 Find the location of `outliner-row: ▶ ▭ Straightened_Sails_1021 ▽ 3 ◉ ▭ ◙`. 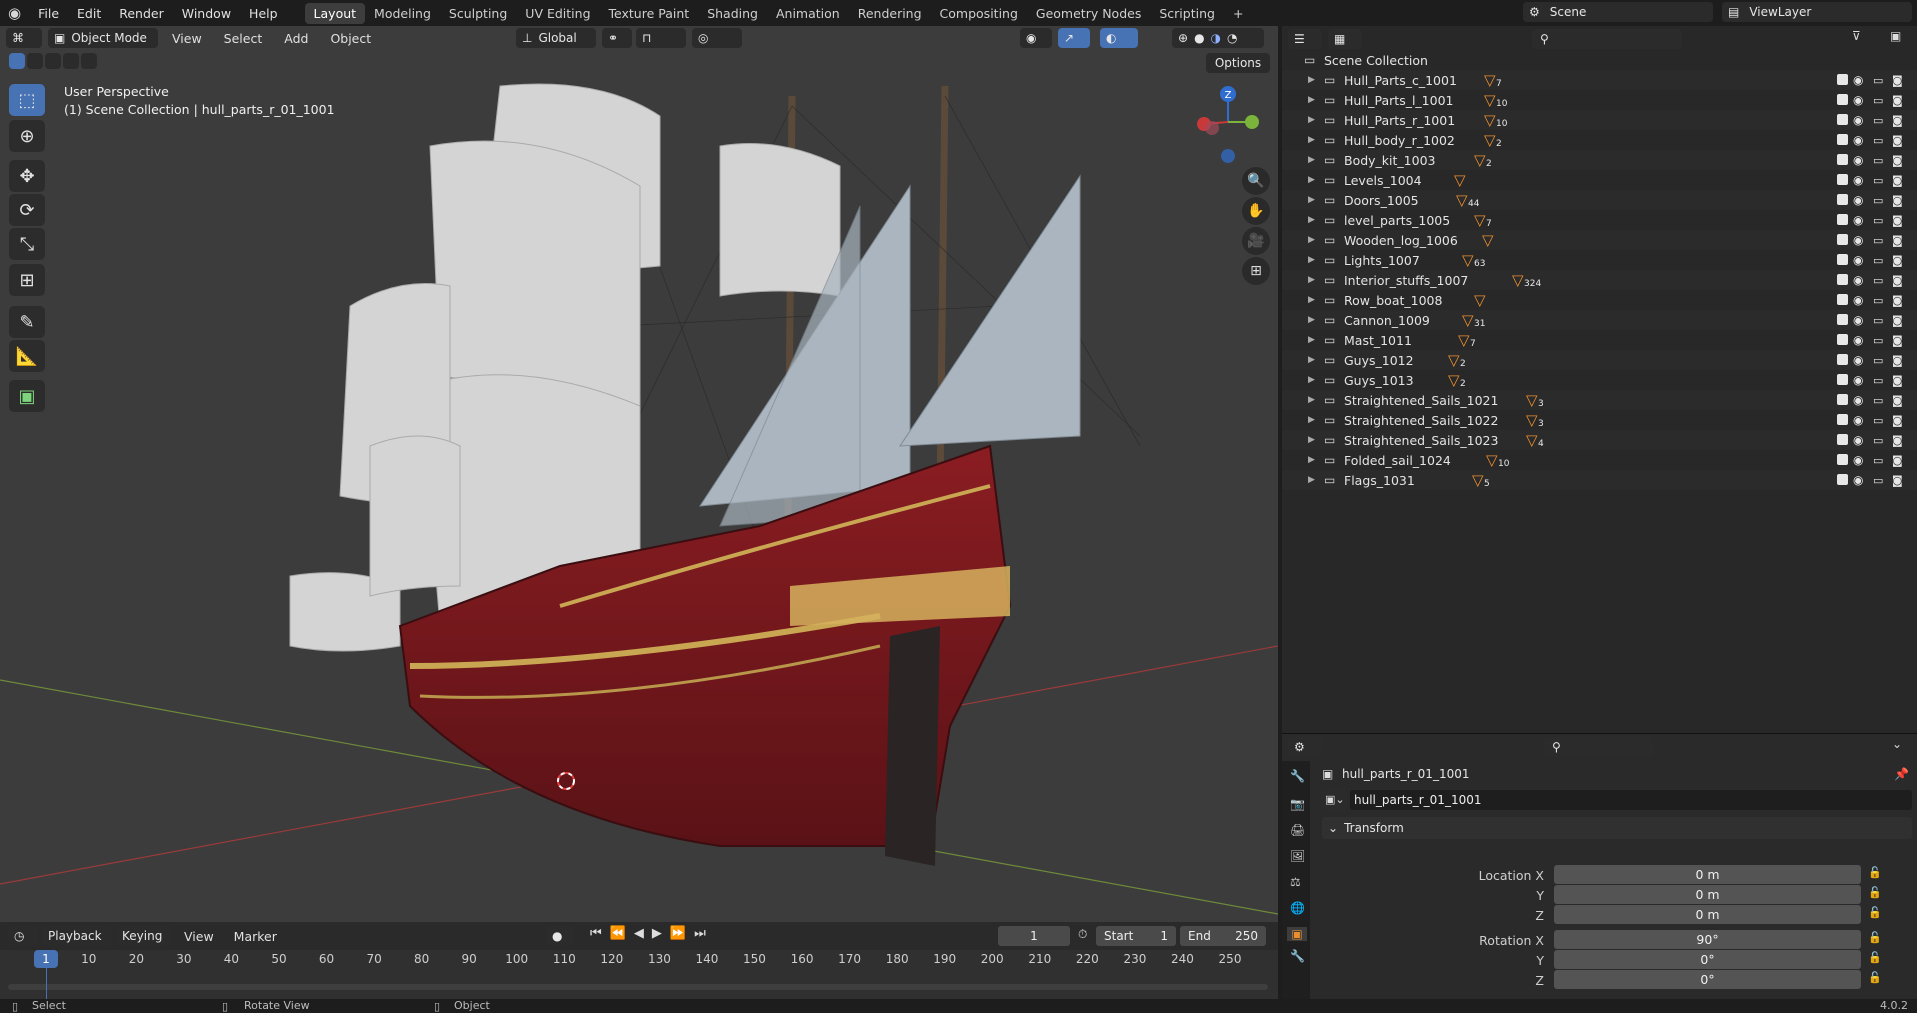

outliner-row: ▶ ▭ Straightened_Sails_1021 ▽ 3 ◉ ▭ ◙ is located at coordinates (1599, 400).